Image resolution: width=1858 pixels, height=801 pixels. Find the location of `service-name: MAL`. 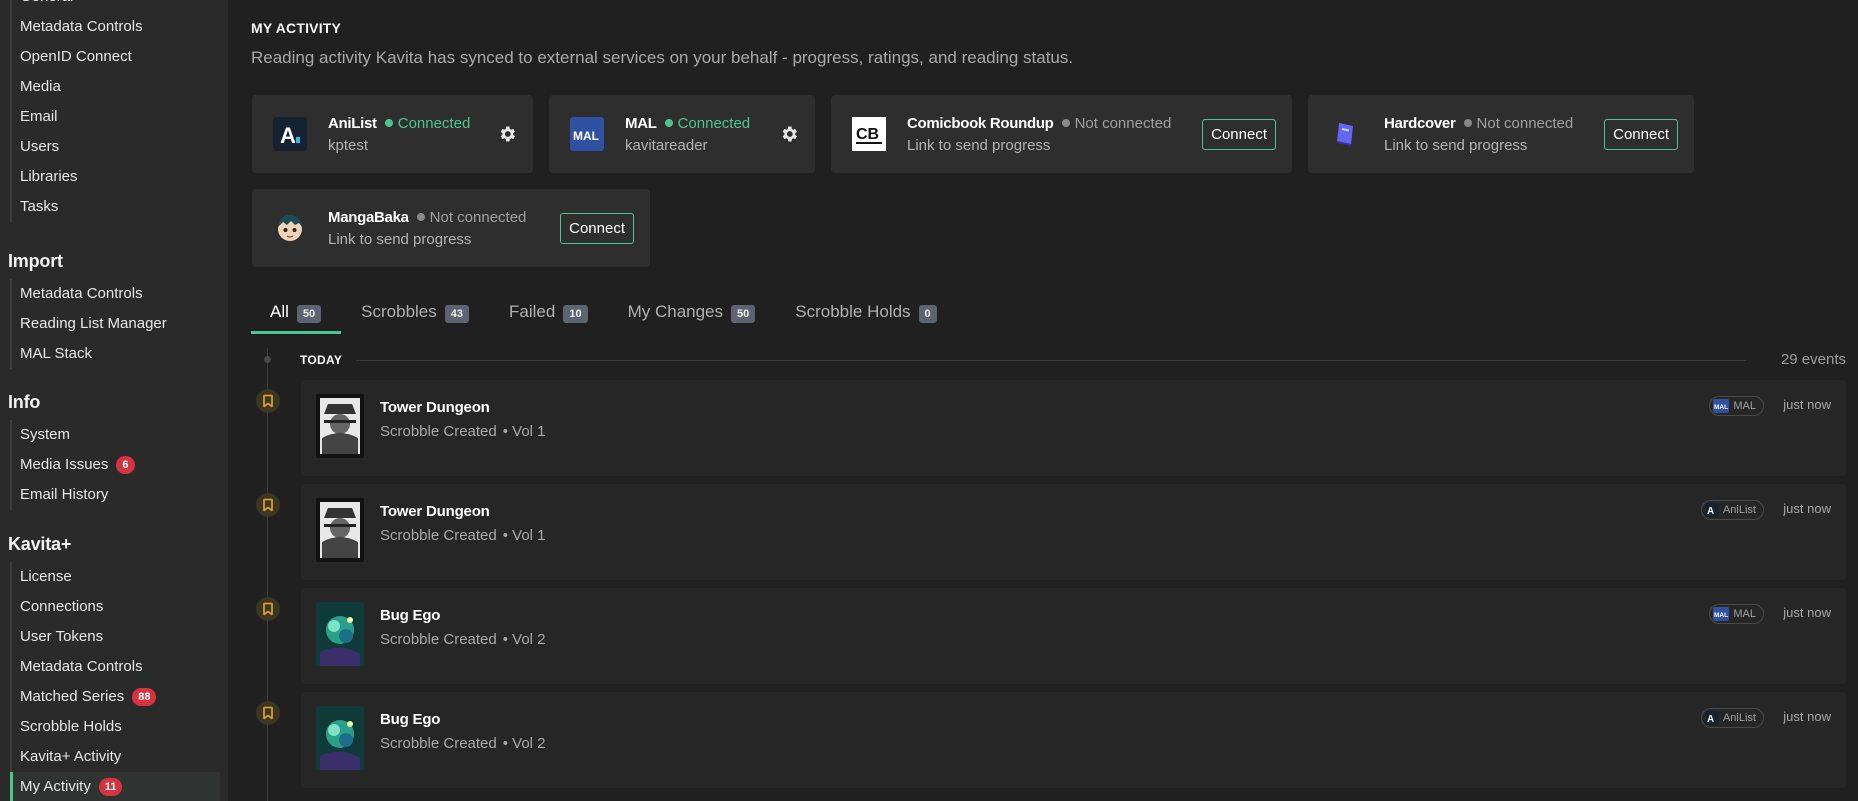

service-name: MAL is located at coordinates (641, 123).